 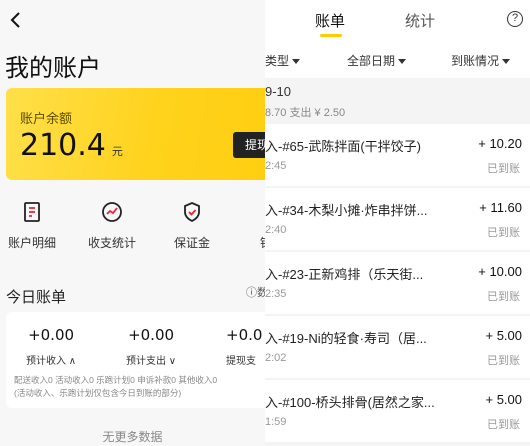 What do you see at coordinates (51, 361) in the screenshot?
I see `stat-label: 预计收入 ∧` at bounding box center [51, 361].